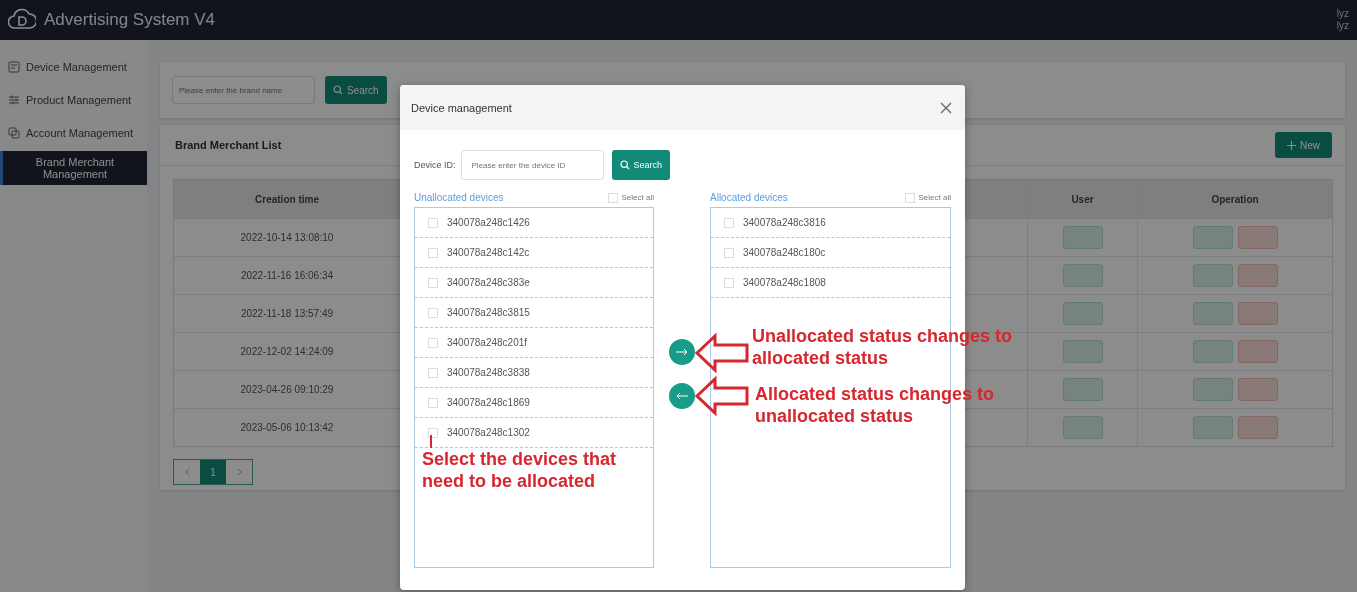 The height and width of the screenshot is (592, 1357). I want to click on device-item: 340078a248c180c, so click(830, 253).